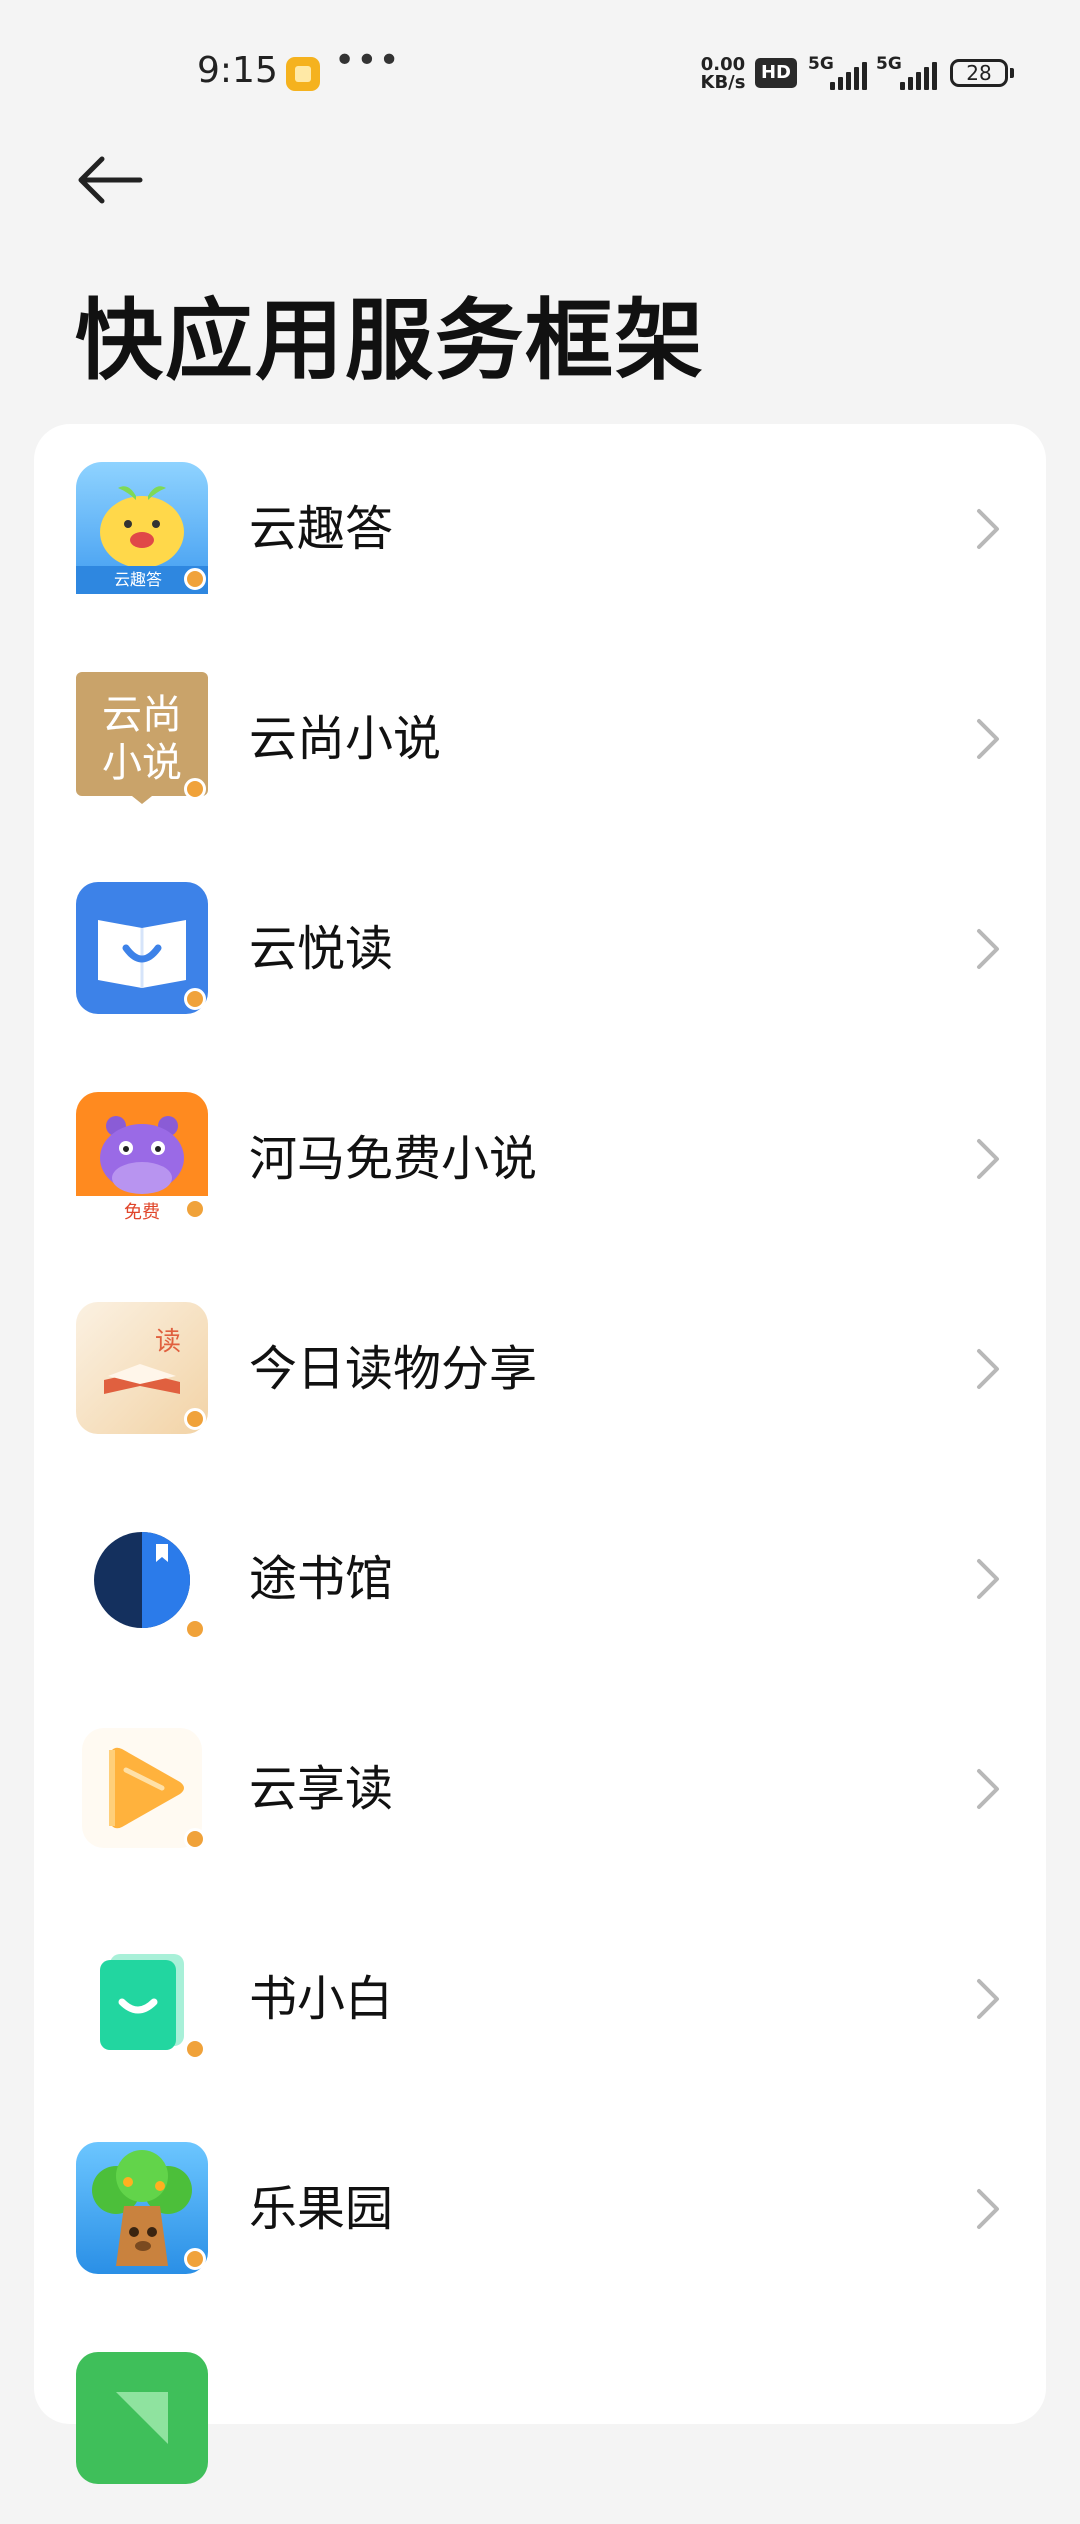 The image size is (1080, 2524). Describe the element at coordinates (390, 340) in the screenshot. I see `page-title: 快应用服务框架` at that location.